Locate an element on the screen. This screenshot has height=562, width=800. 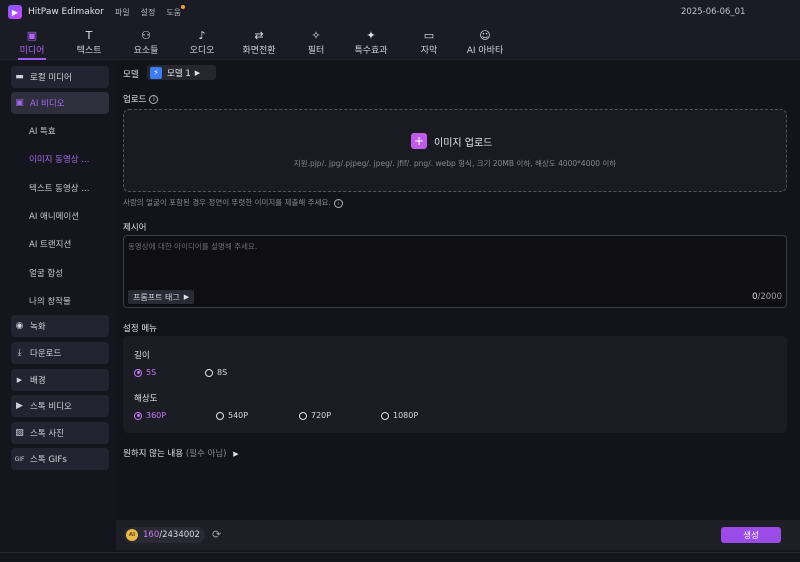
sidebar-item-local-media: ▬ 로컬 미디어 is located at coordinates (60, 77).